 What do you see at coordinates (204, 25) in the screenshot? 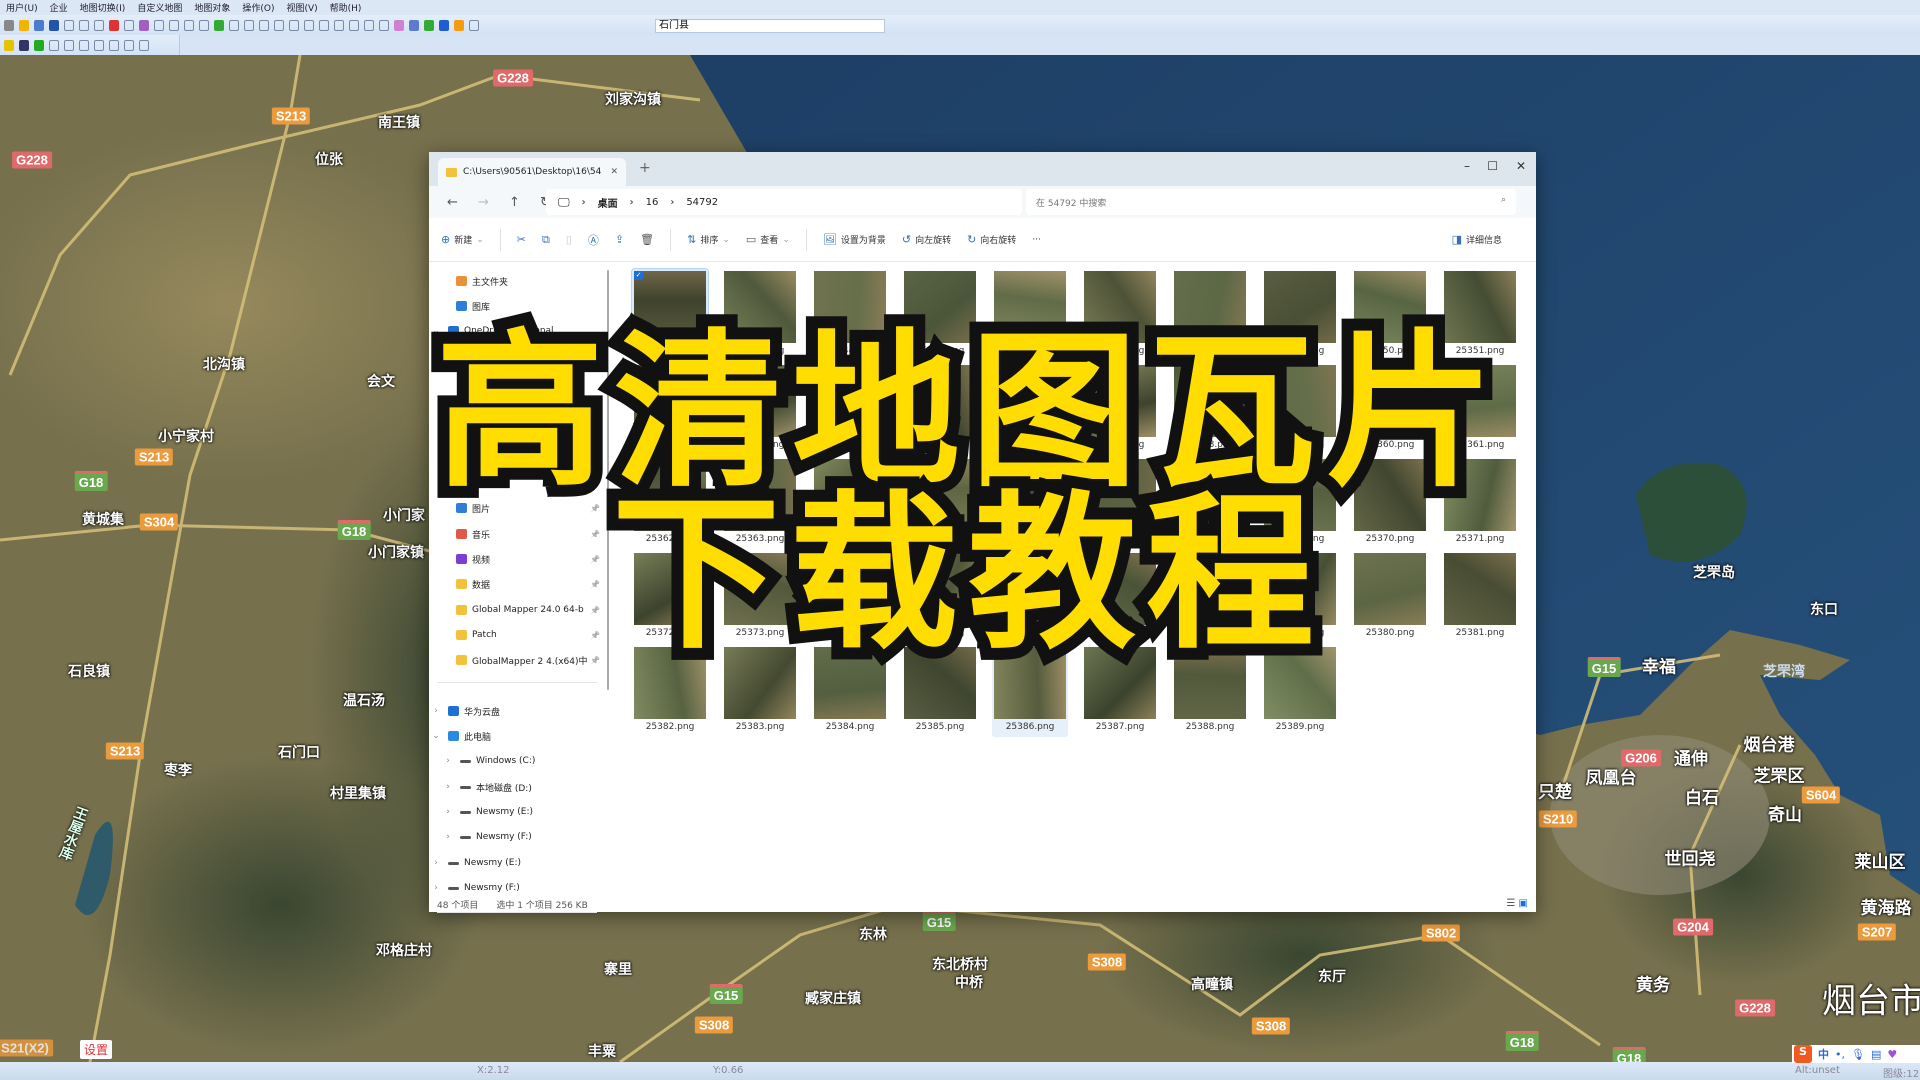
I see `rect-icon` at bounding box center [204, 25].